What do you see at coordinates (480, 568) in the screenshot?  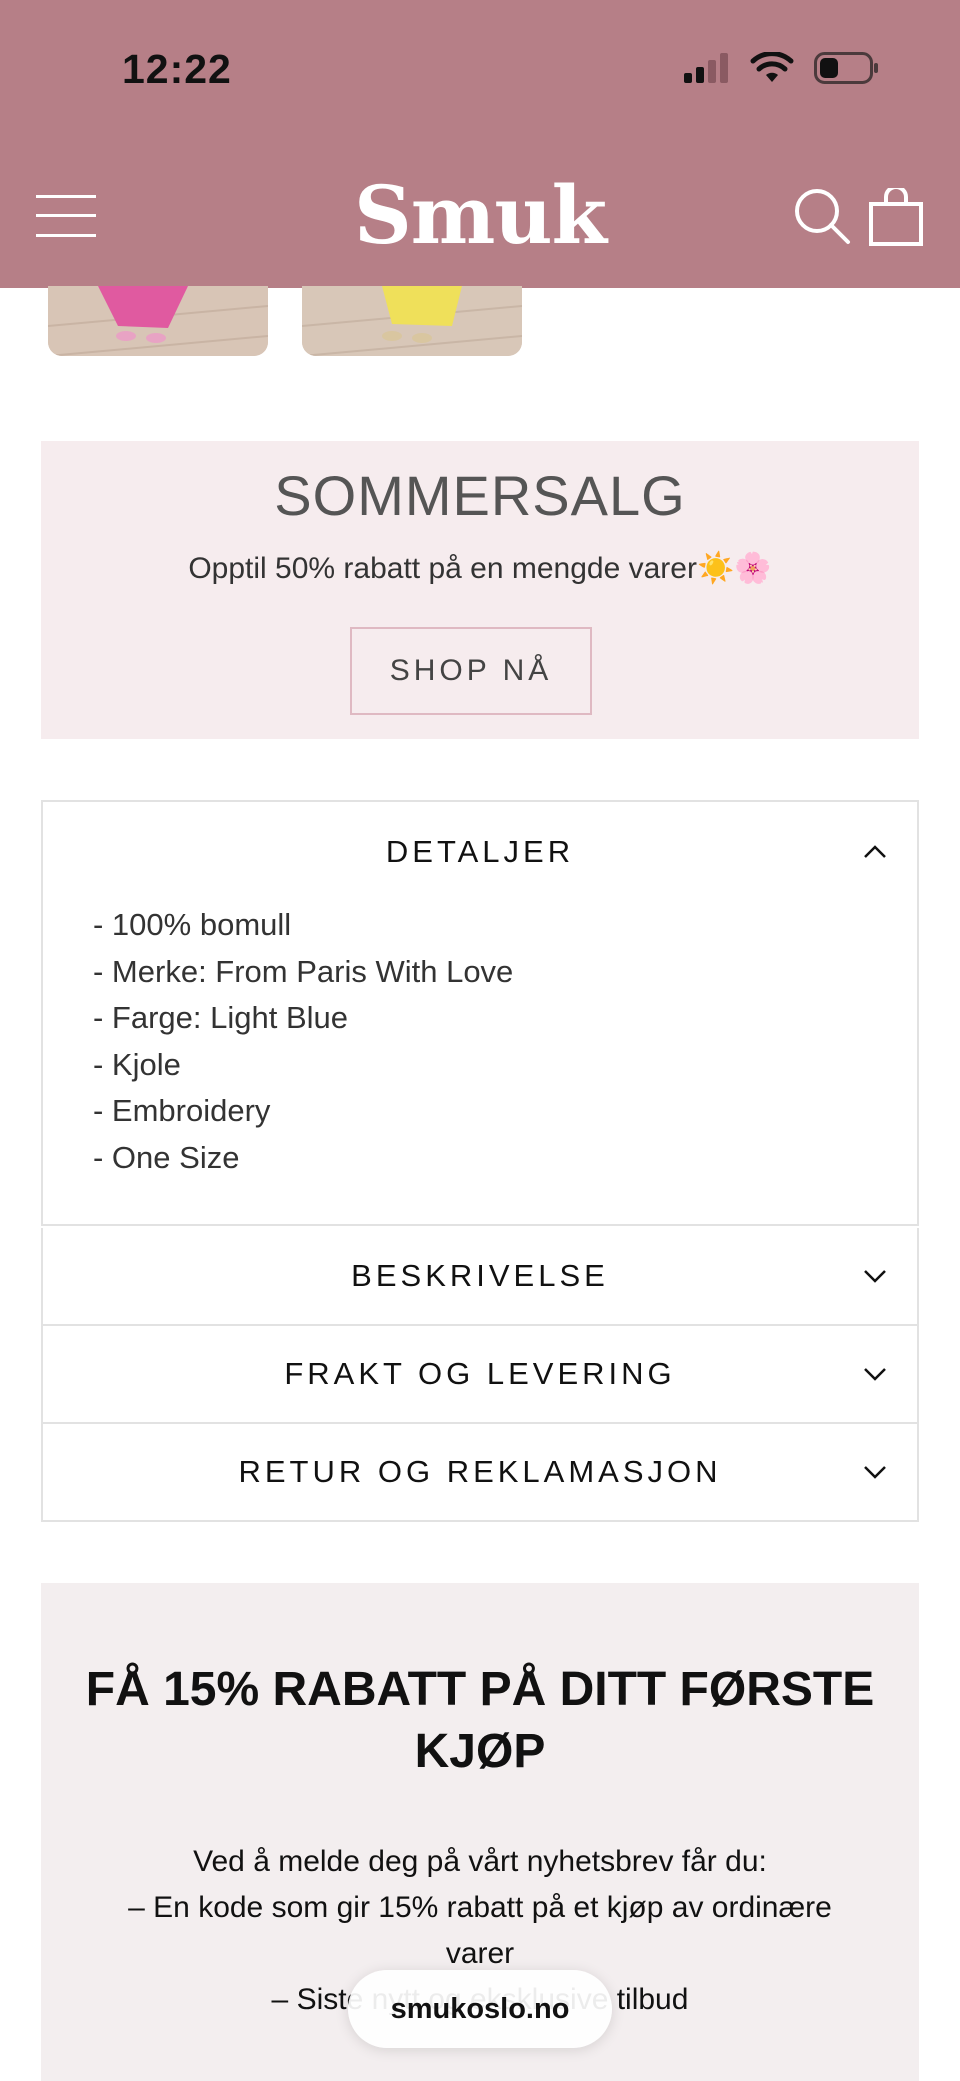 I see `sale-subtitle: Opptil 50% rabatt på en mengde varer☀️🌸` at bounding box center [480, 568].